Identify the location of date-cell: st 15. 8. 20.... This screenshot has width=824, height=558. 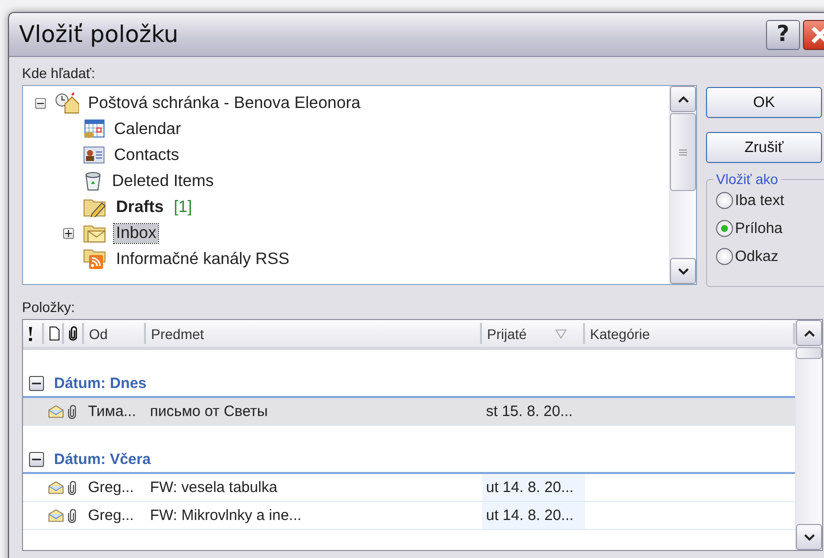
(529, 411).